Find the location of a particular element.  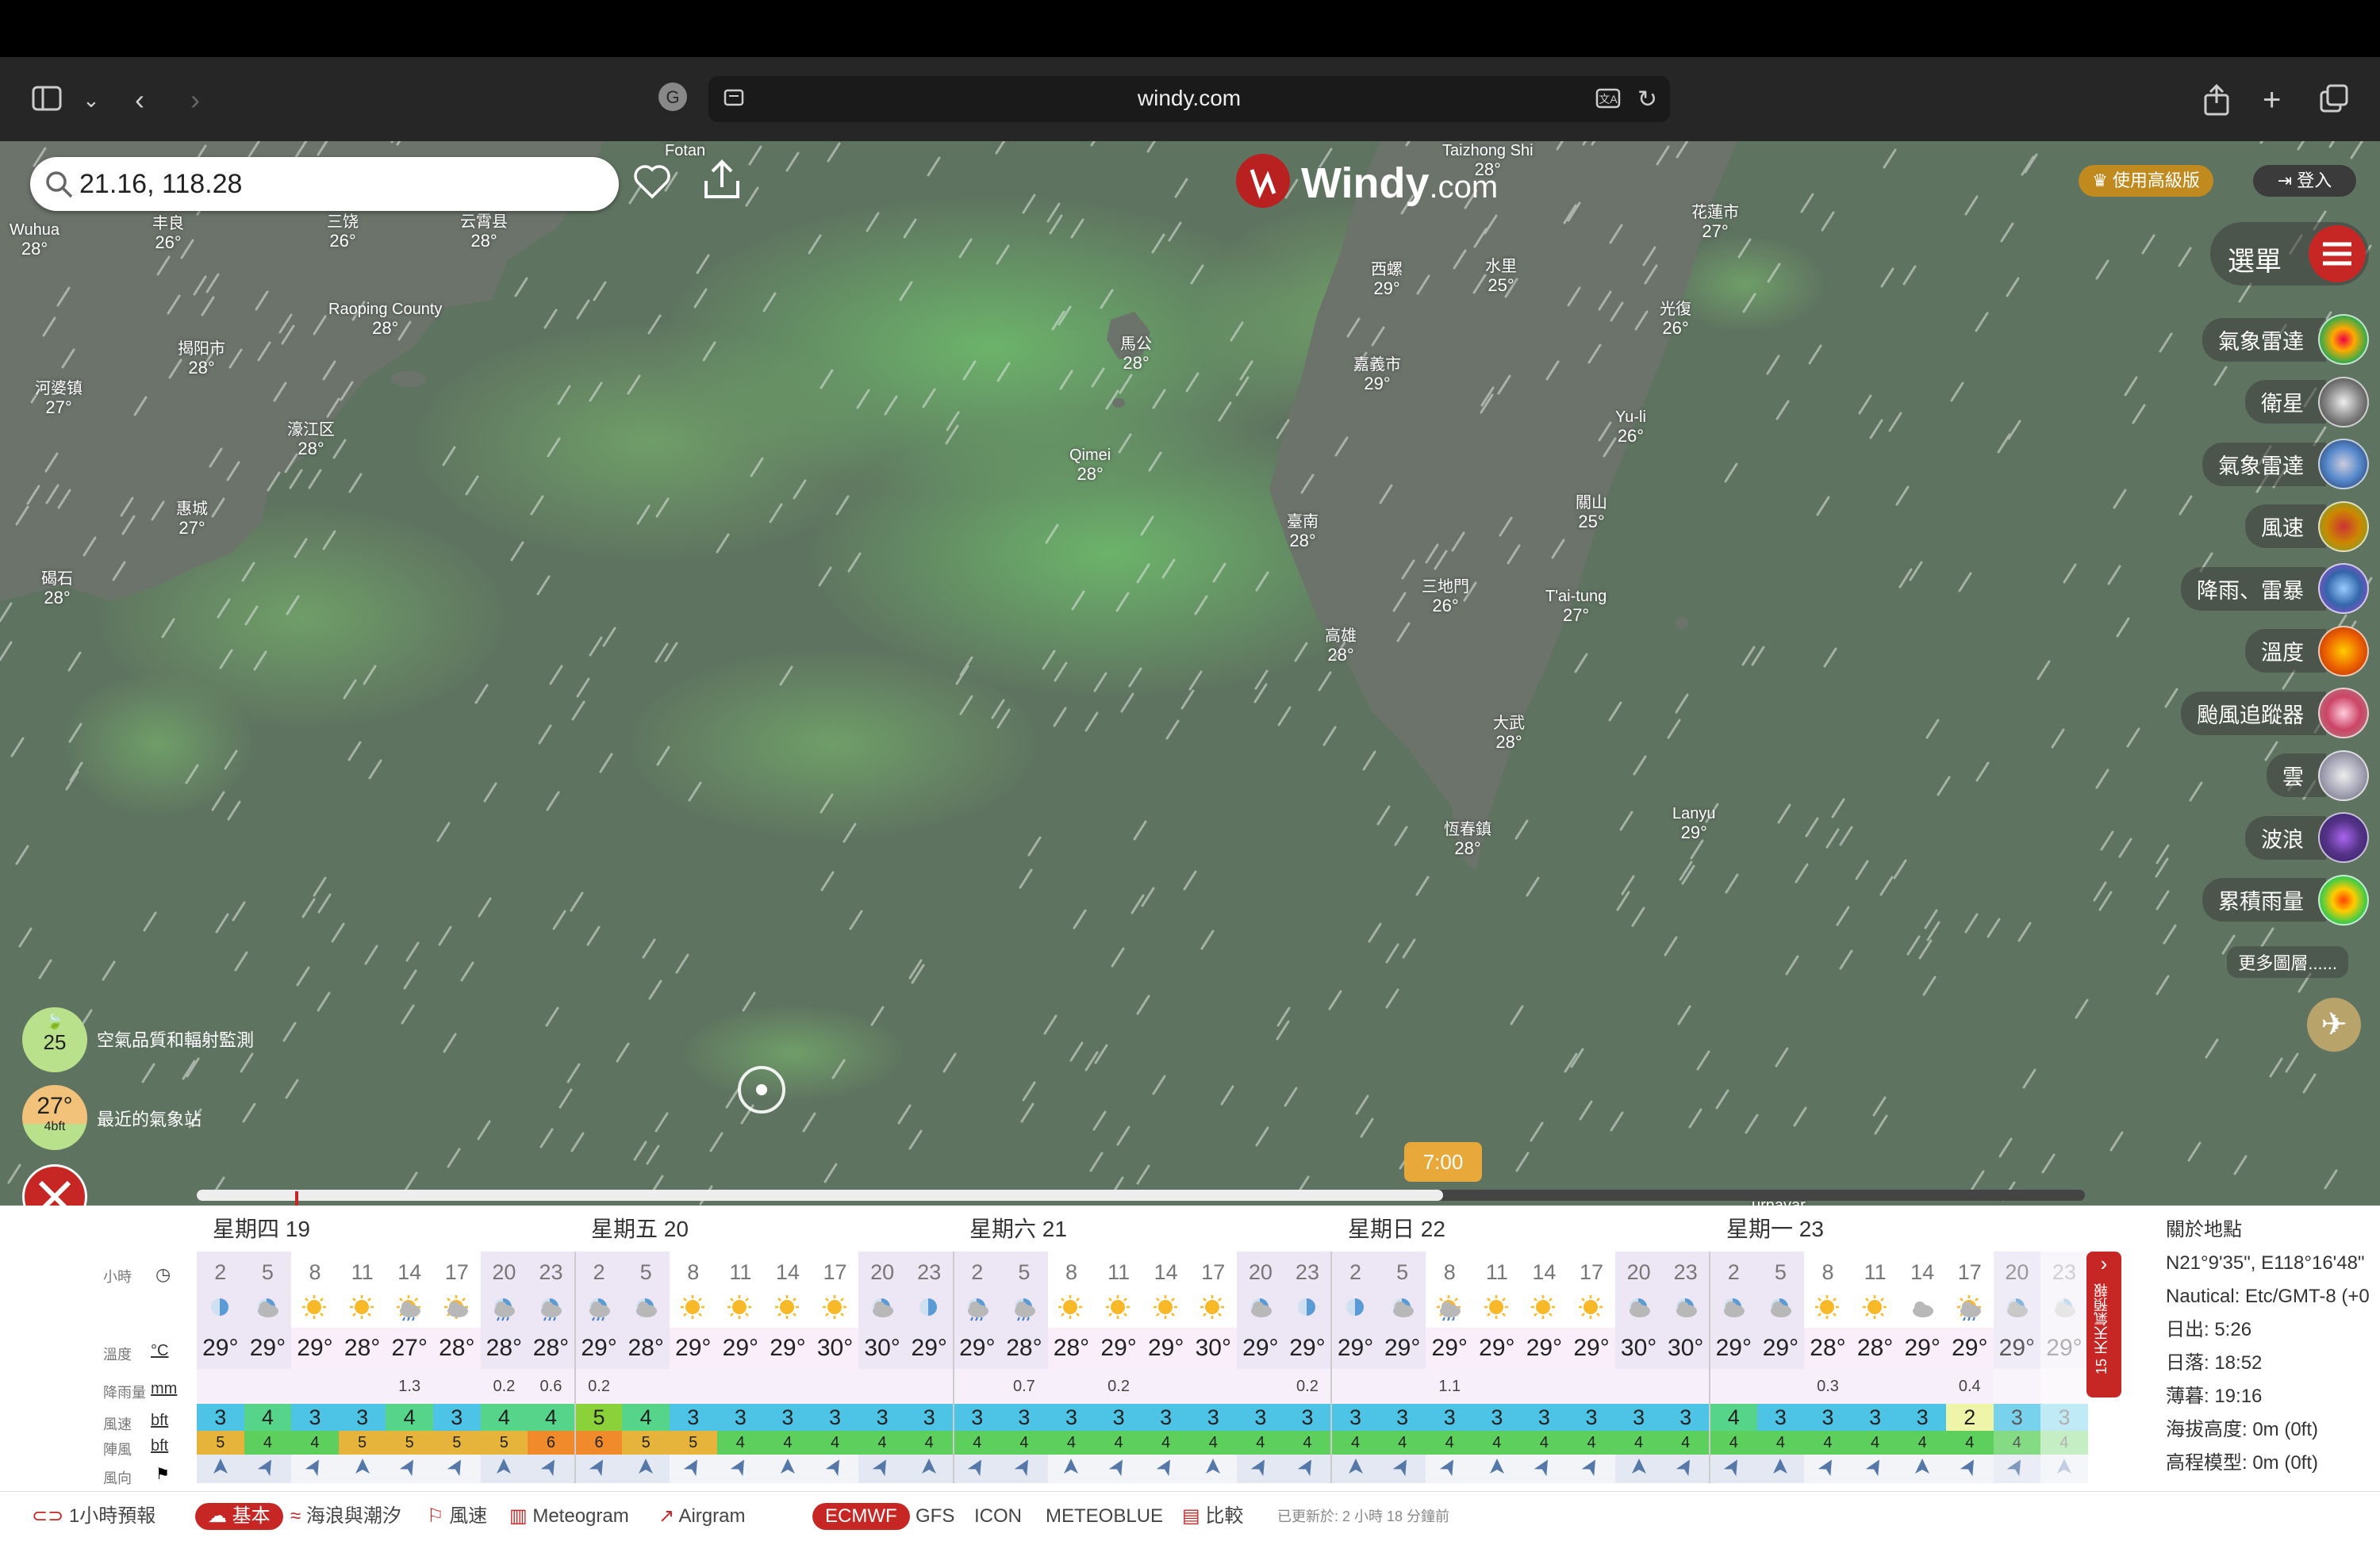

city-label: 揭阳市 28° is located at coordinates (201, 358).